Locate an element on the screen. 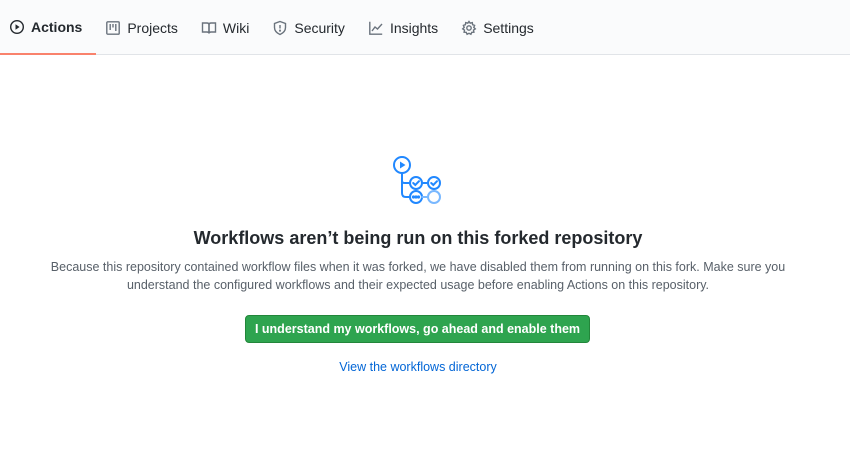  tab-label: Settings is located at coordinates (508, 27).